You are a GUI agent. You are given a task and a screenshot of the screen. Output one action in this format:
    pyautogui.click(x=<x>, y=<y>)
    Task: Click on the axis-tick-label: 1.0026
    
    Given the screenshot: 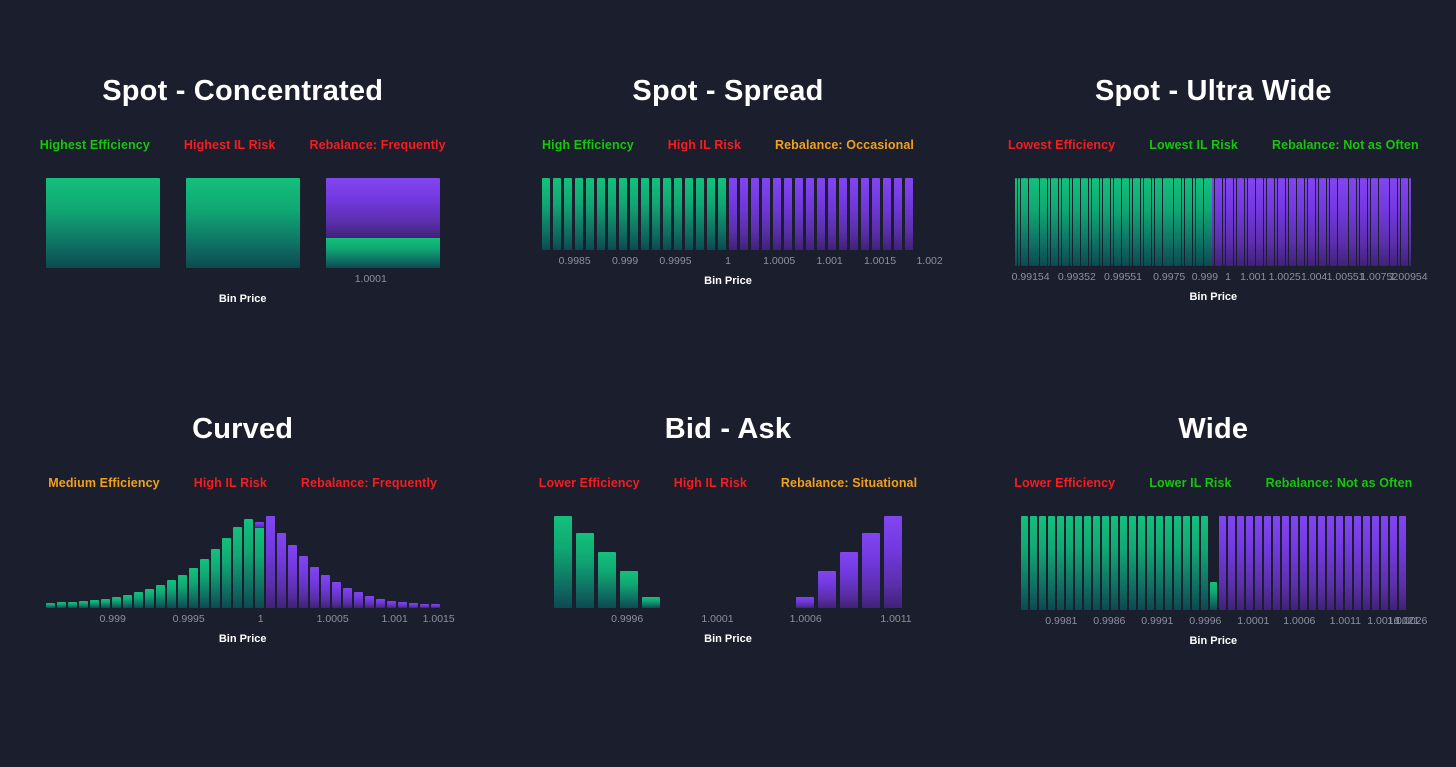 What is the action you would take?
    pyautogui.click(x=1411, y=621)
    